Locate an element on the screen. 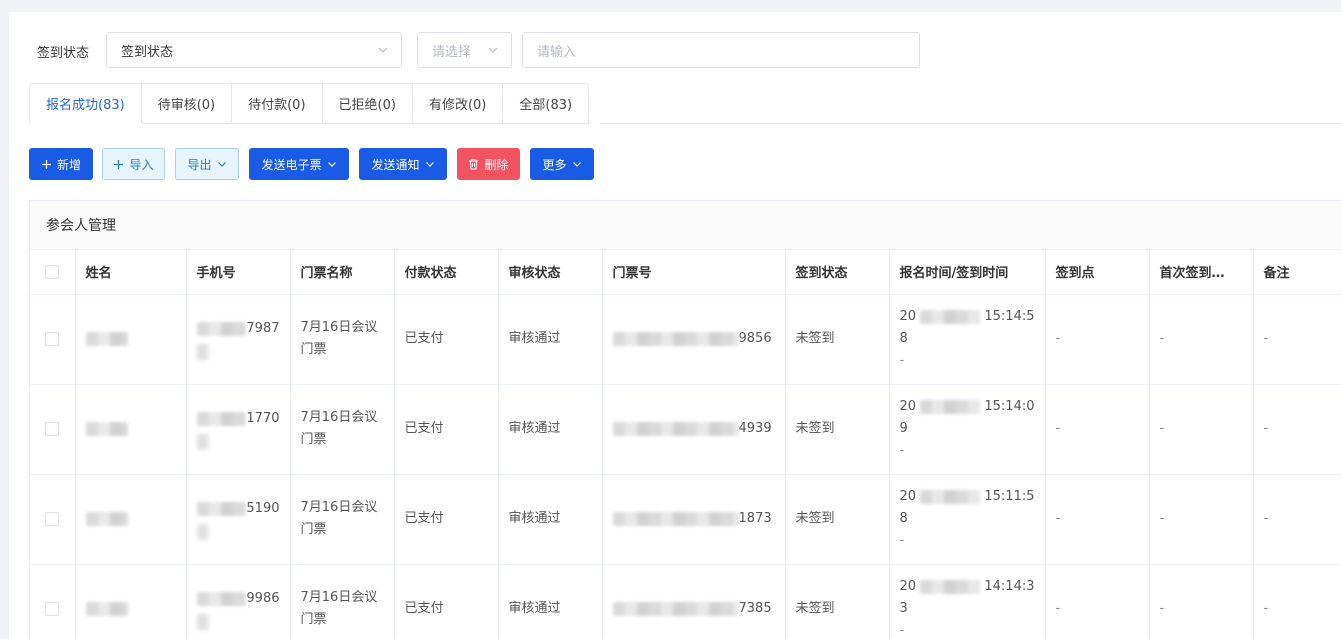  option-select-placeholder: 请选择 is located at coordinates (452, 52).